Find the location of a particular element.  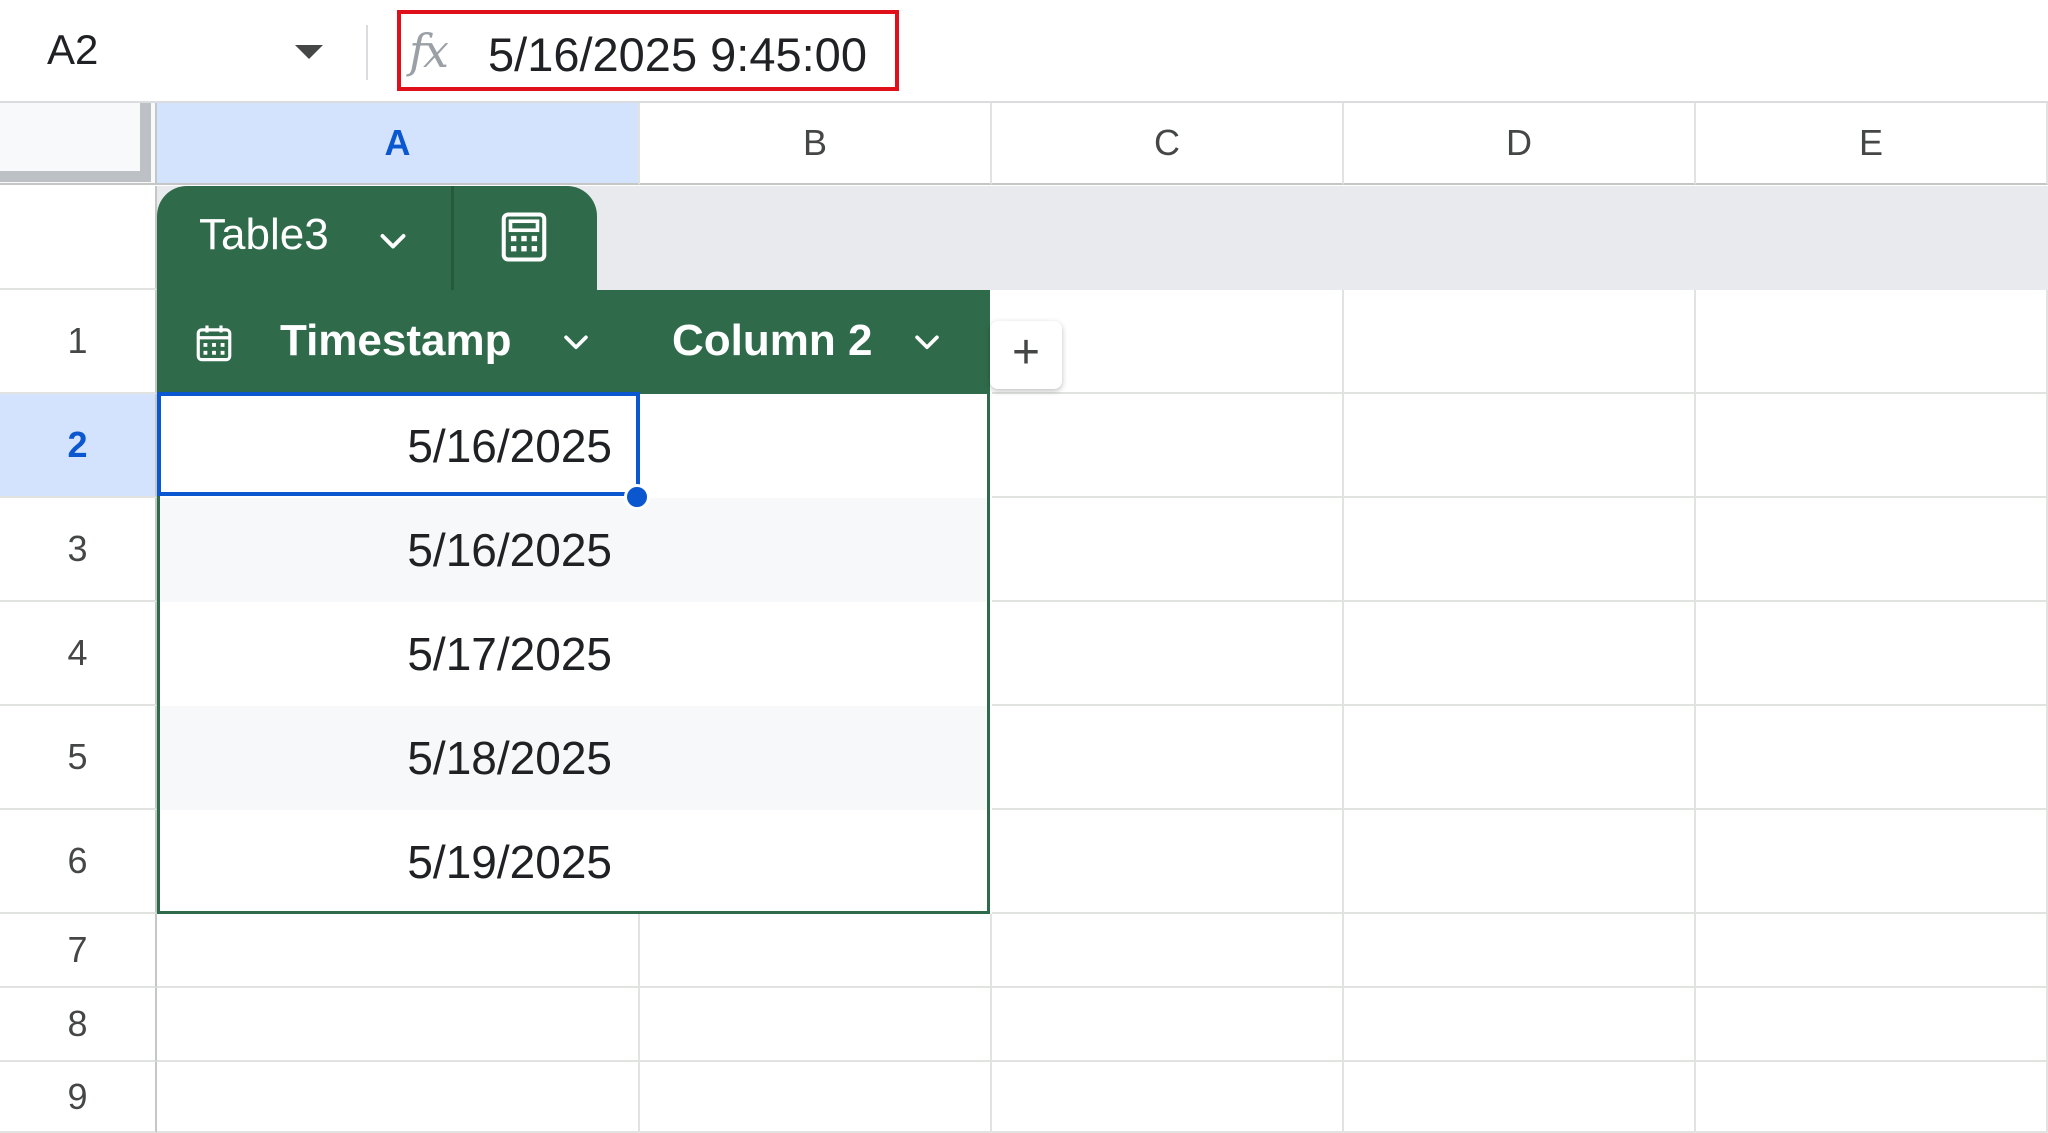

formula-input-highlighted: fx 5/16/2025 9:45:00 is located at coordinates (648, 50).